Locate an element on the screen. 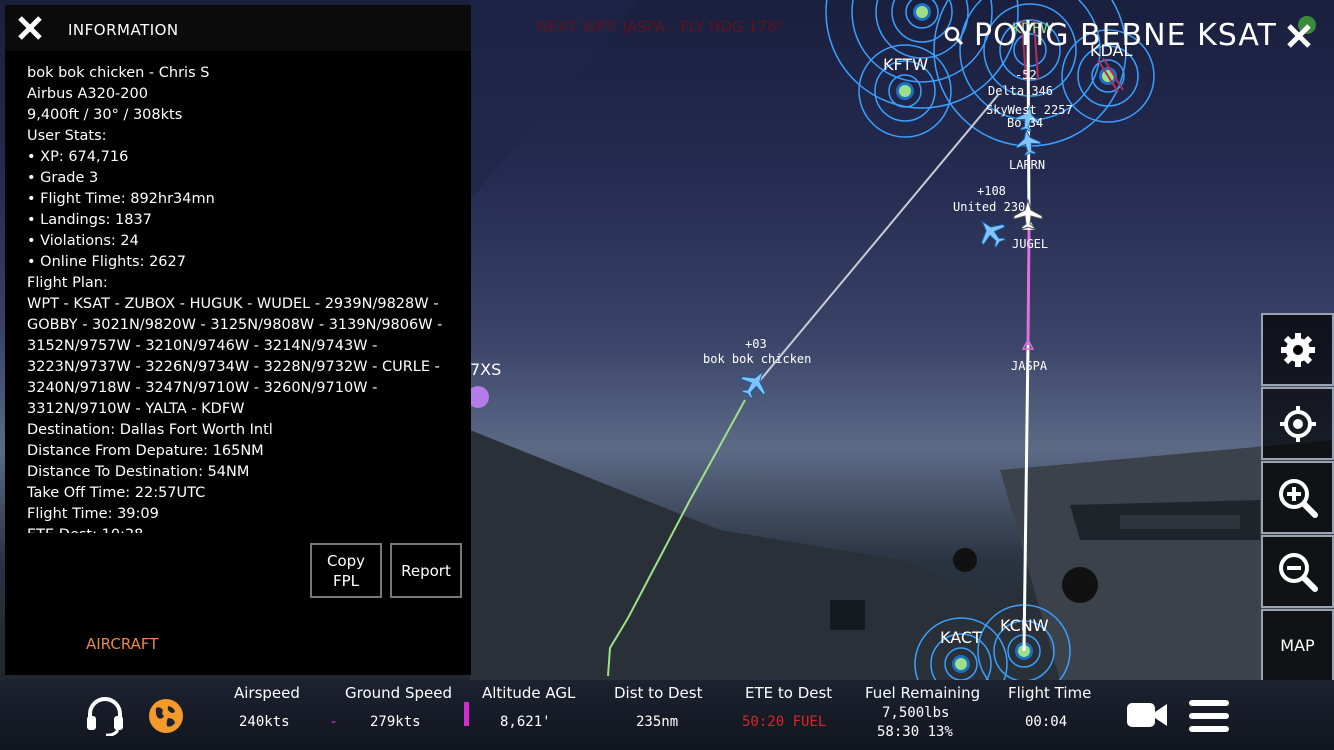 The width and height of the screenshot is (1334, 750). groundspeed-trend-marker: - is located at coordinates (334, 722).